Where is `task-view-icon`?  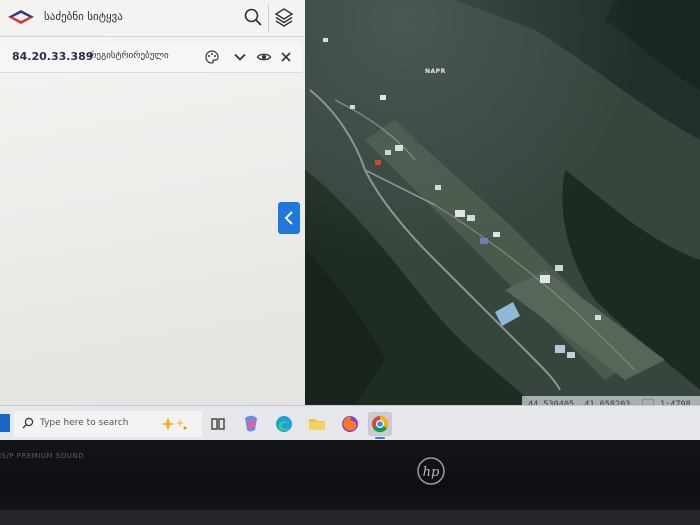
task-view-icon is located at coordinates (218, 424).